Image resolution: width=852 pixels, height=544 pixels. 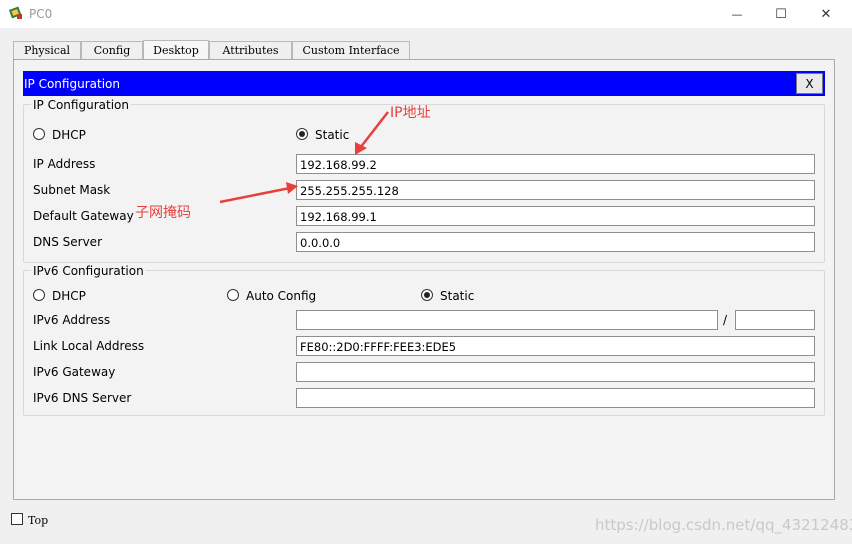 What do you see at coordinates (372, 133) in the screenshot?
I see `arrow-to-ip-field` at bounding box center [372, 133].